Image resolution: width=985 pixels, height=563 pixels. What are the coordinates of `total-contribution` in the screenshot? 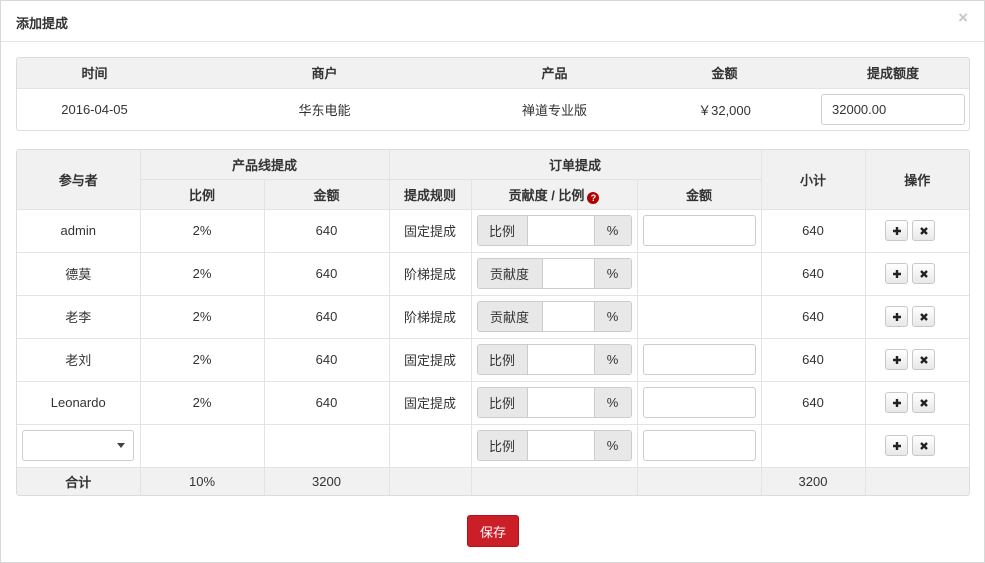 It's located at (554, 480).